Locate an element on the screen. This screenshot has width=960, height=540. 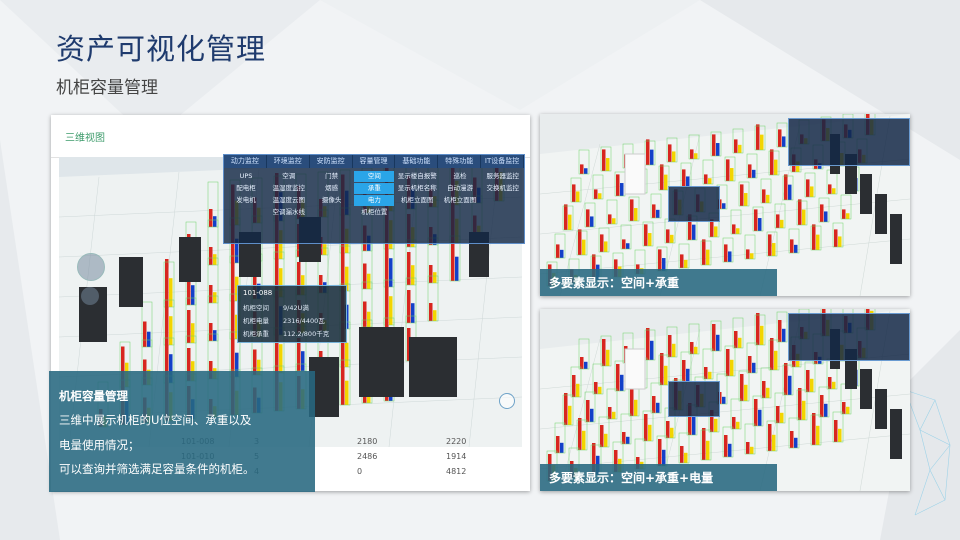
nav-compass is located at coordinates (91, 267).